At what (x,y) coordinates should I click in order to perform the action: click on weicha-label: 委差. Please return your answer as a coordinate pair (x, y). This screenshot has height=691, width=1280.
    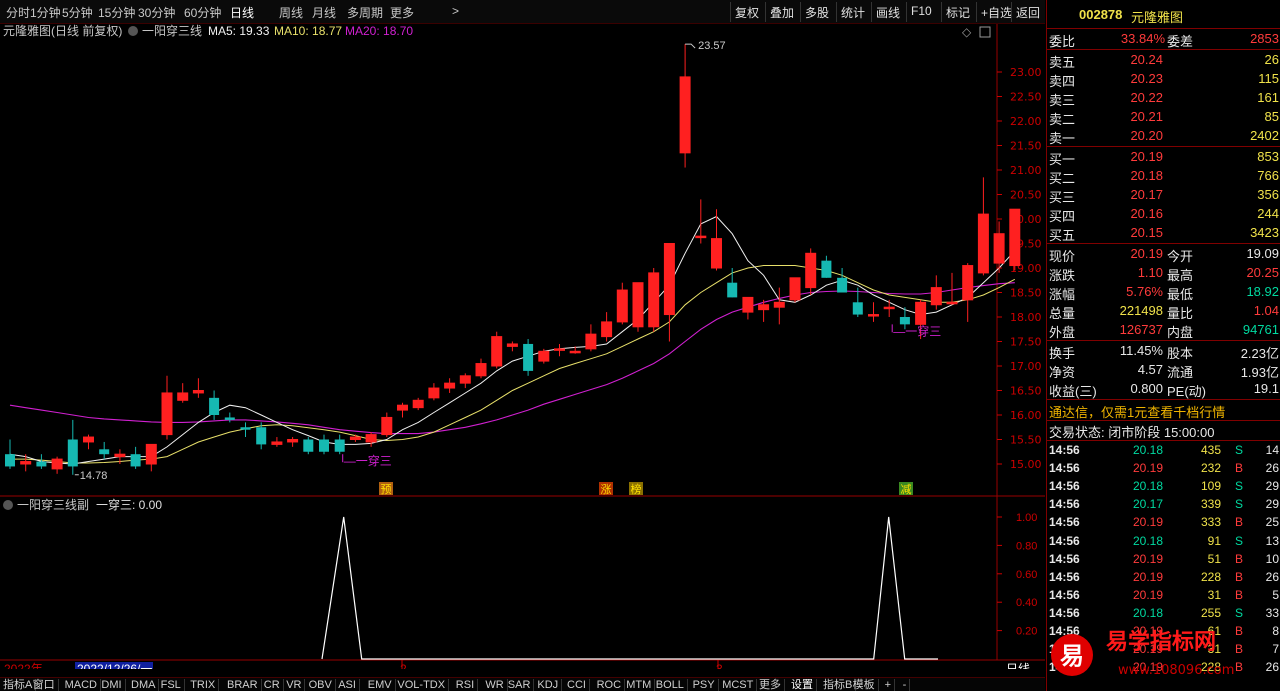
    Looking at the image, I should click on (1180, 41).